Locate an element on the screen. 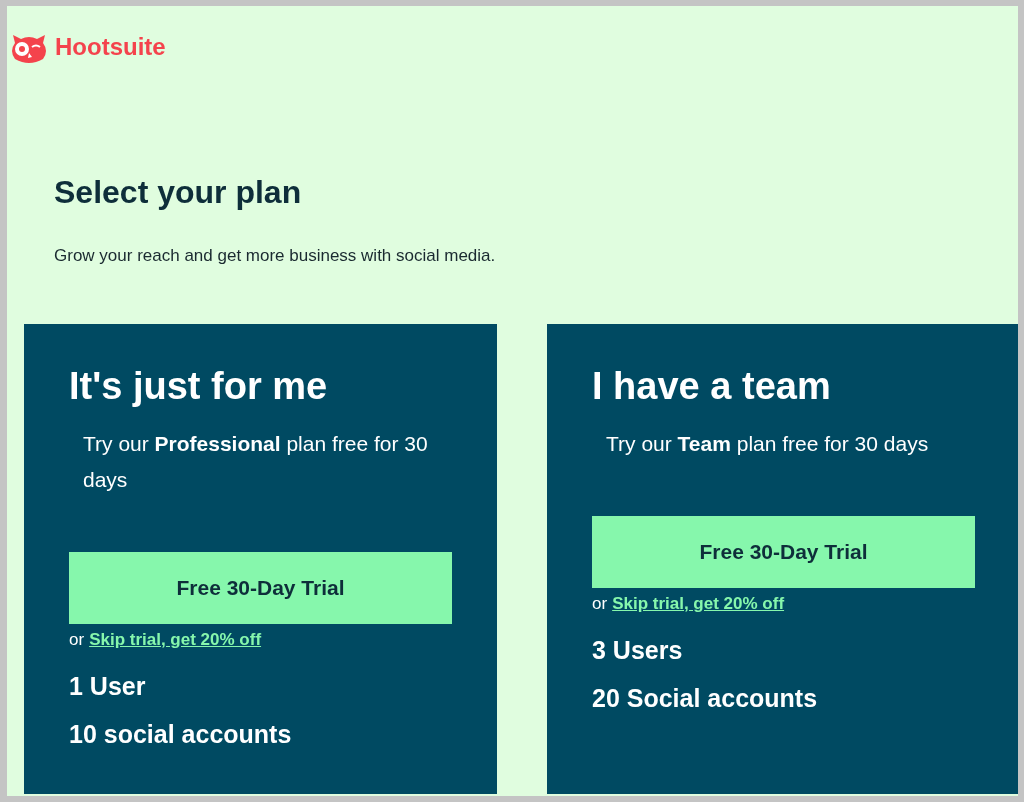 This screenshot has height=802, width=1024. plan-title: It's just for me is located at coordinates (199, 386).